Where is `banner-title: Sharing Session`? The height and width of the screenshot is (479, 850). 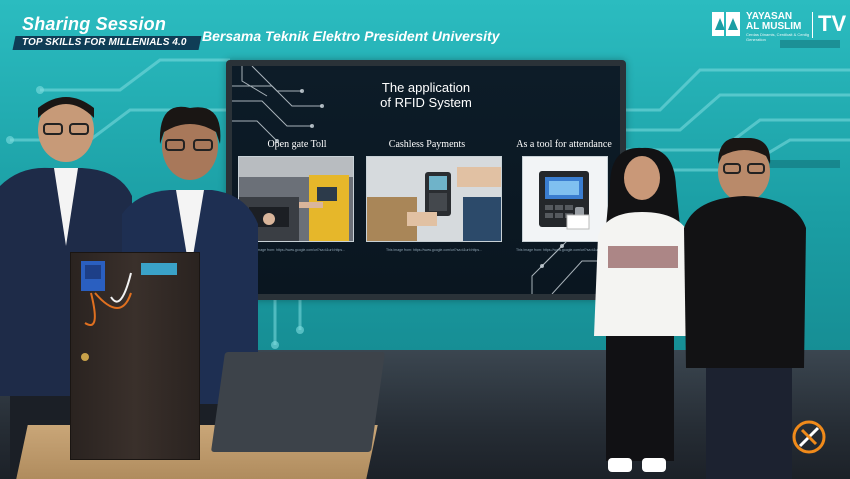
banner-title: Sharing Session is located at coordinates (94, 24).